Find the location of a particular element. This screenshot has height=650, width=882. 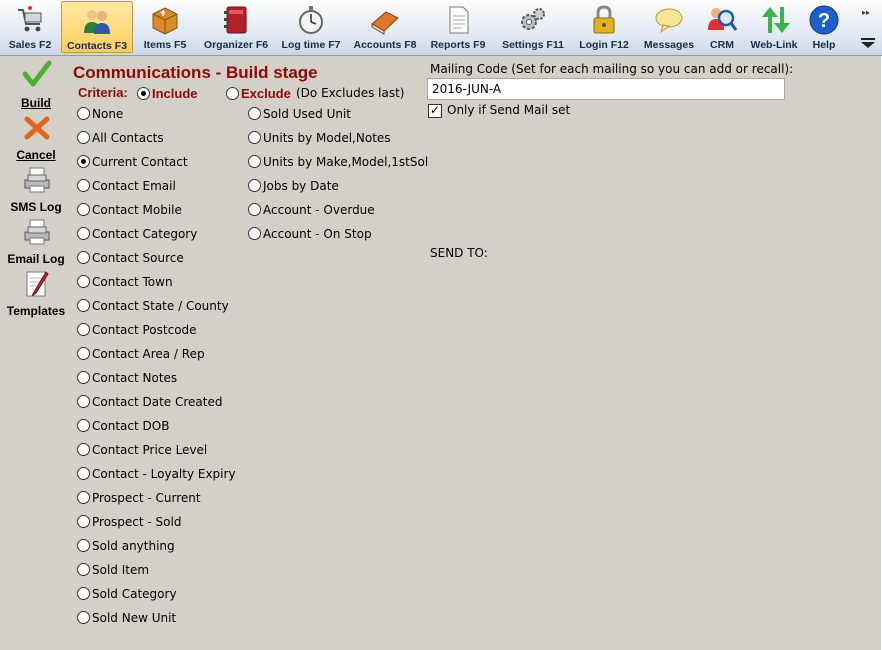

exclude-note: (Do Excludes last) is located at coordinates (350, 93).